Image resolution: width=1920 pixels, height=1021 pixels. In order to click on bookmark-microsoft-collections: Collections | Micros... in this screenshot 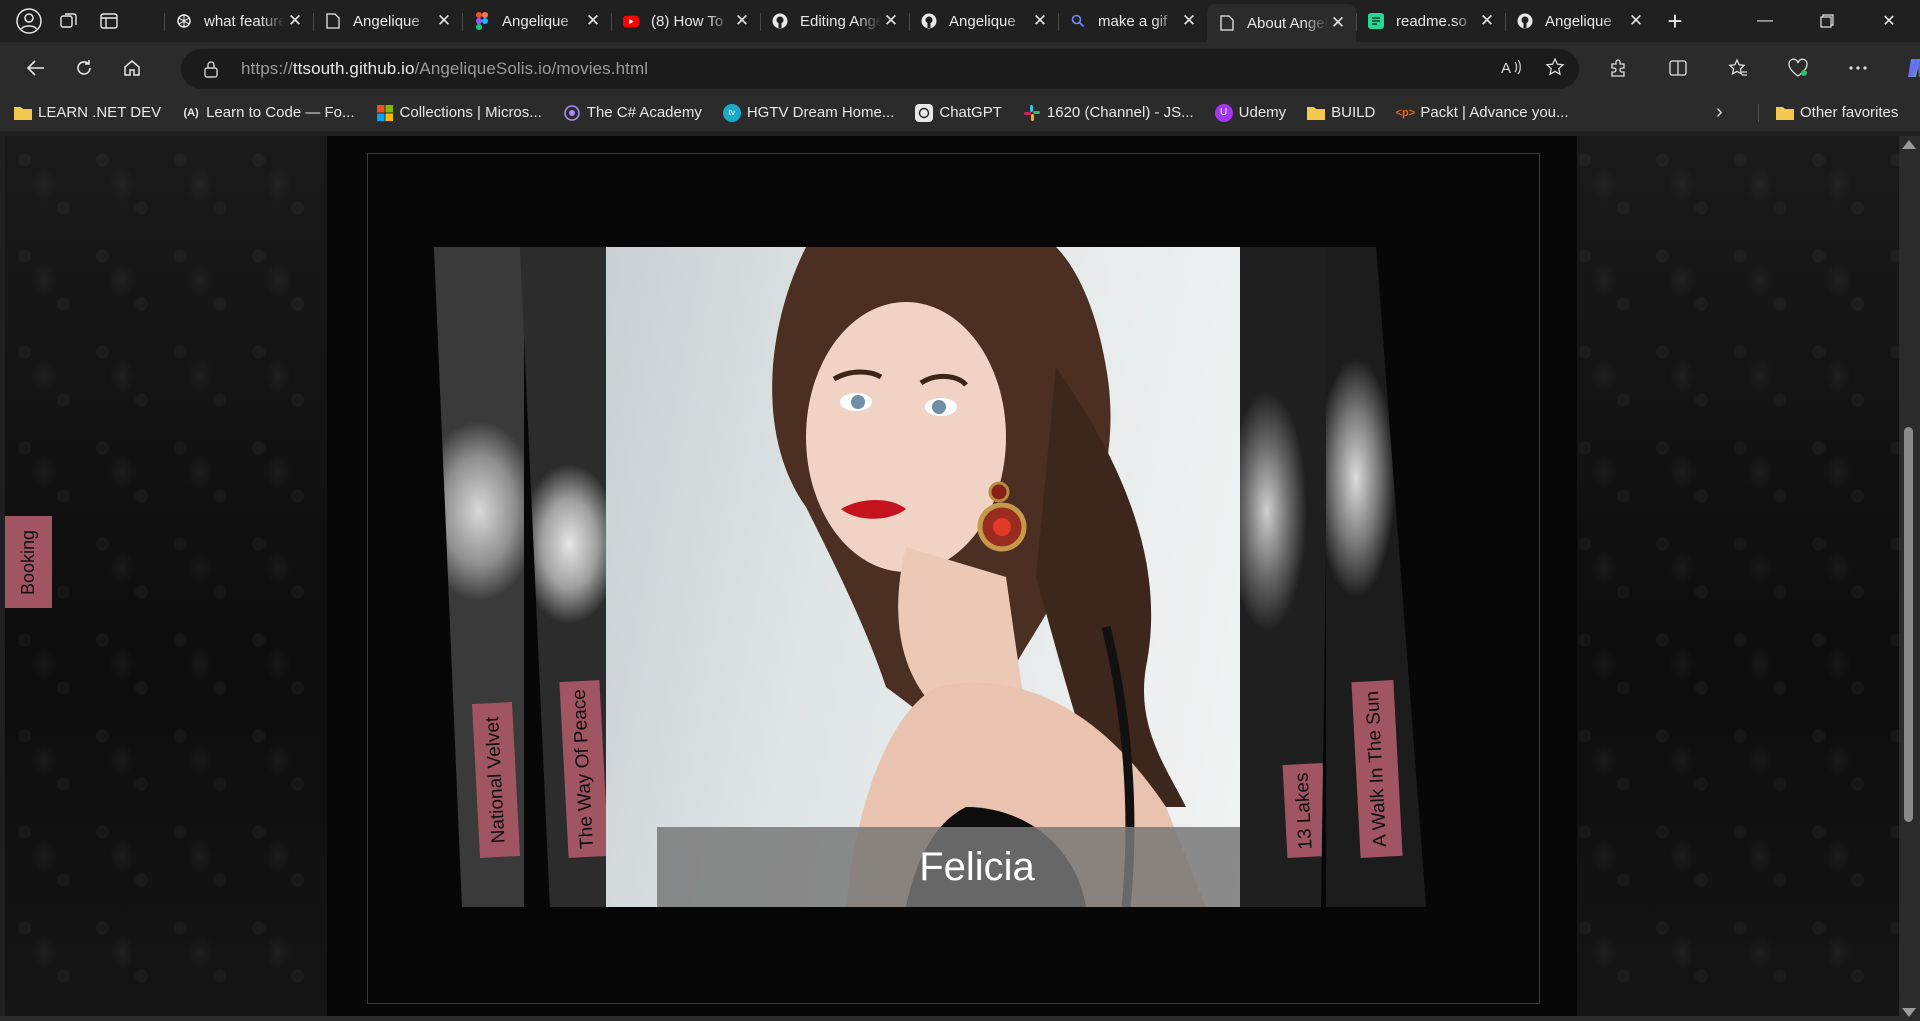, I will do `click(459, 113)`.